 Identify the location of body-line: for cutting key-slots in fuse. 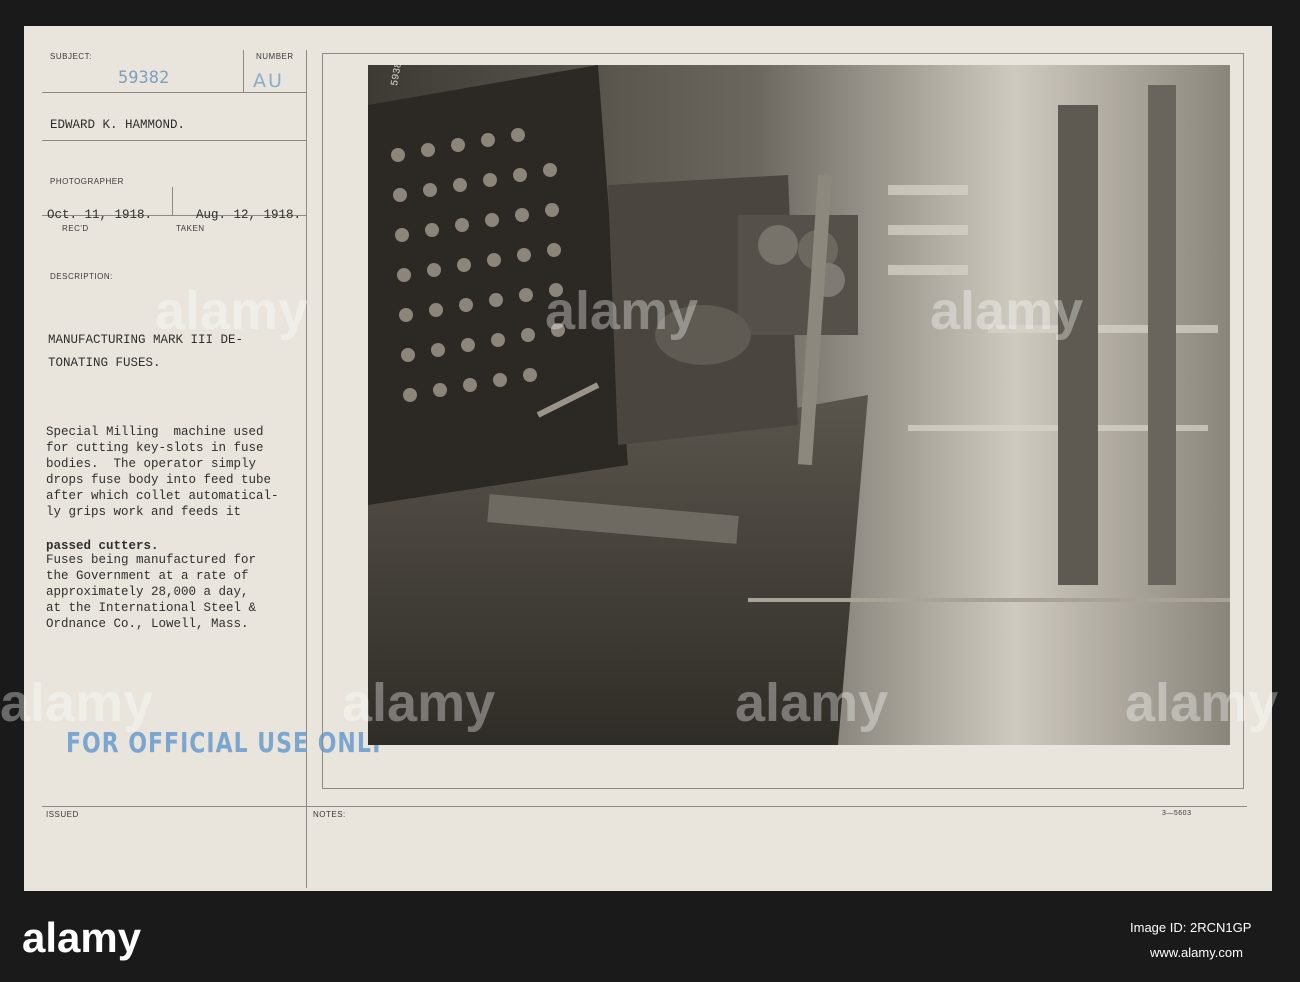
(155, 448).